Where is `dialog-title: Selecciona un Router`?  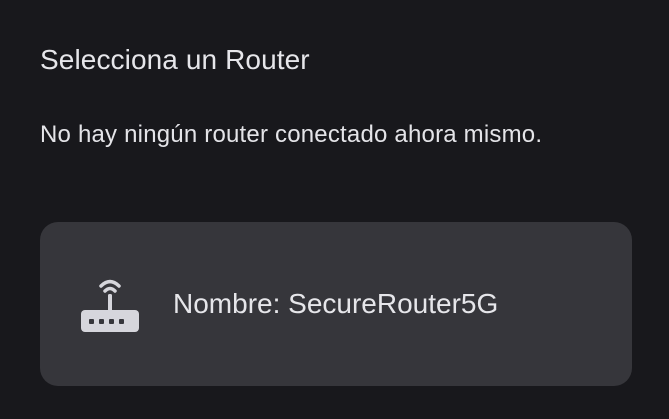 dialog-title: Selecciona un Router is located at coordinates (175, 59).